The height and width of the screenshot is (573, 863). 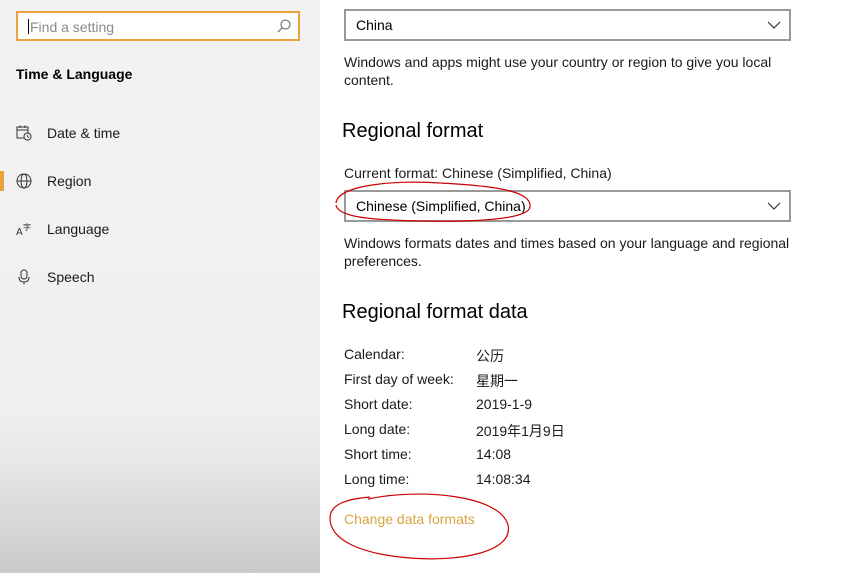 What do you see at coordinates (24, 133) in the screenshot?
I see `calendar-clock-icon` at bounding box center [24, 133].